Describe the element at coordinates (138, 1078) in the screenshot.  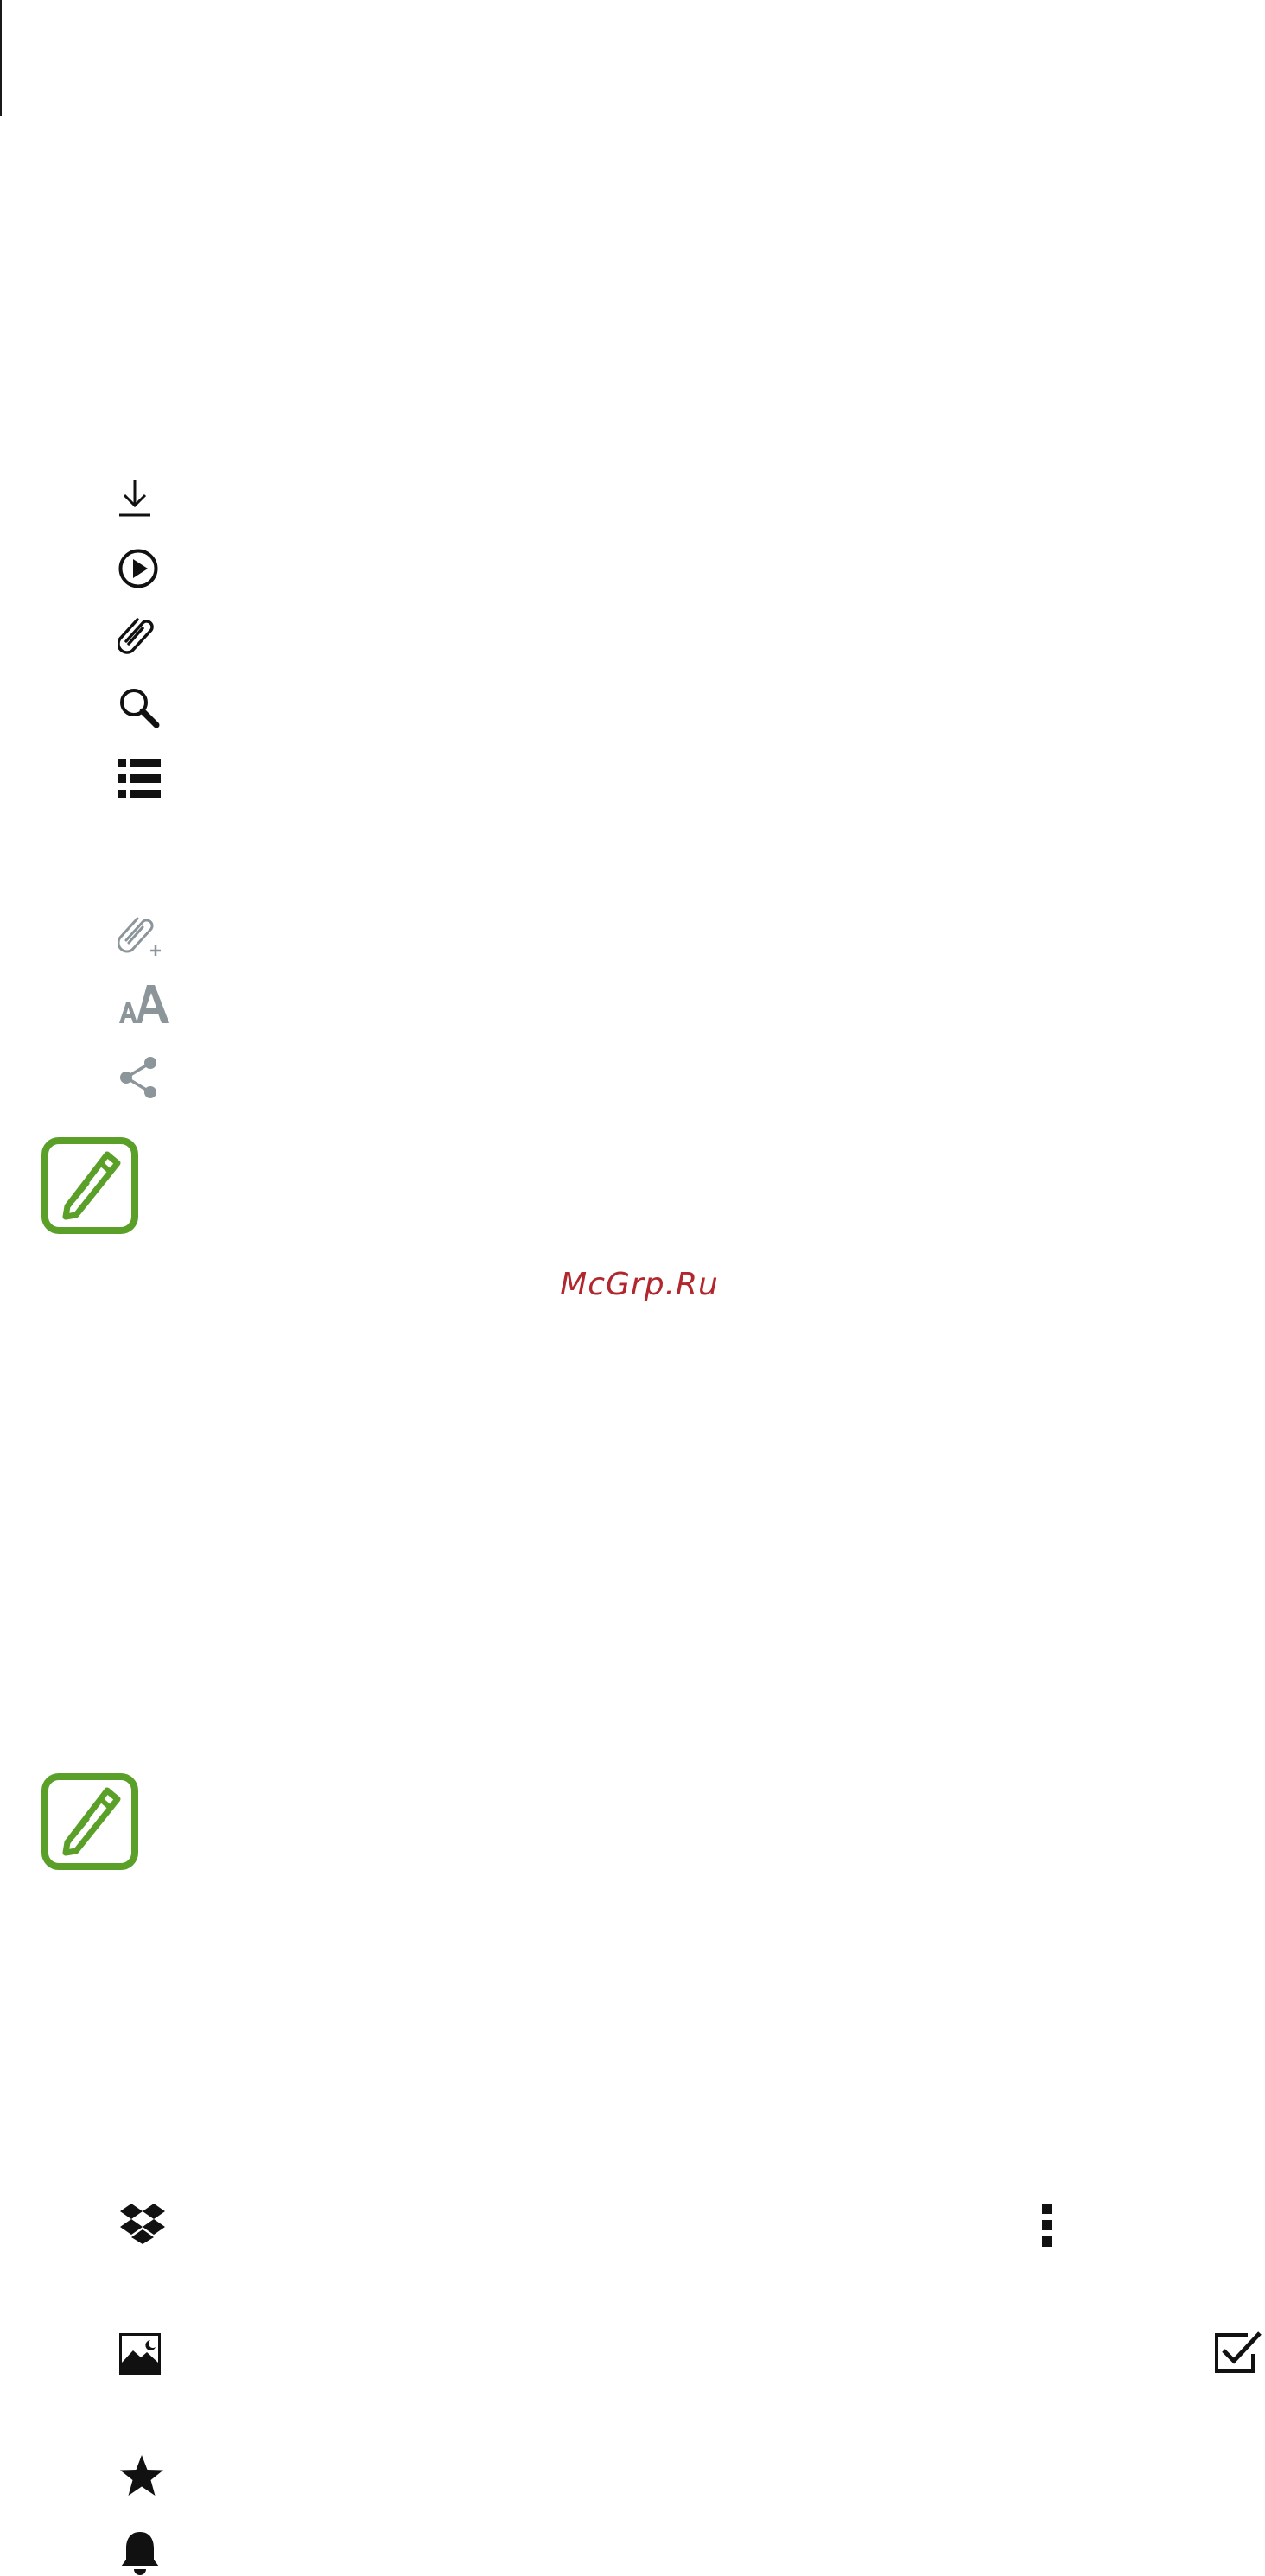
I see `share-icon` at that location.